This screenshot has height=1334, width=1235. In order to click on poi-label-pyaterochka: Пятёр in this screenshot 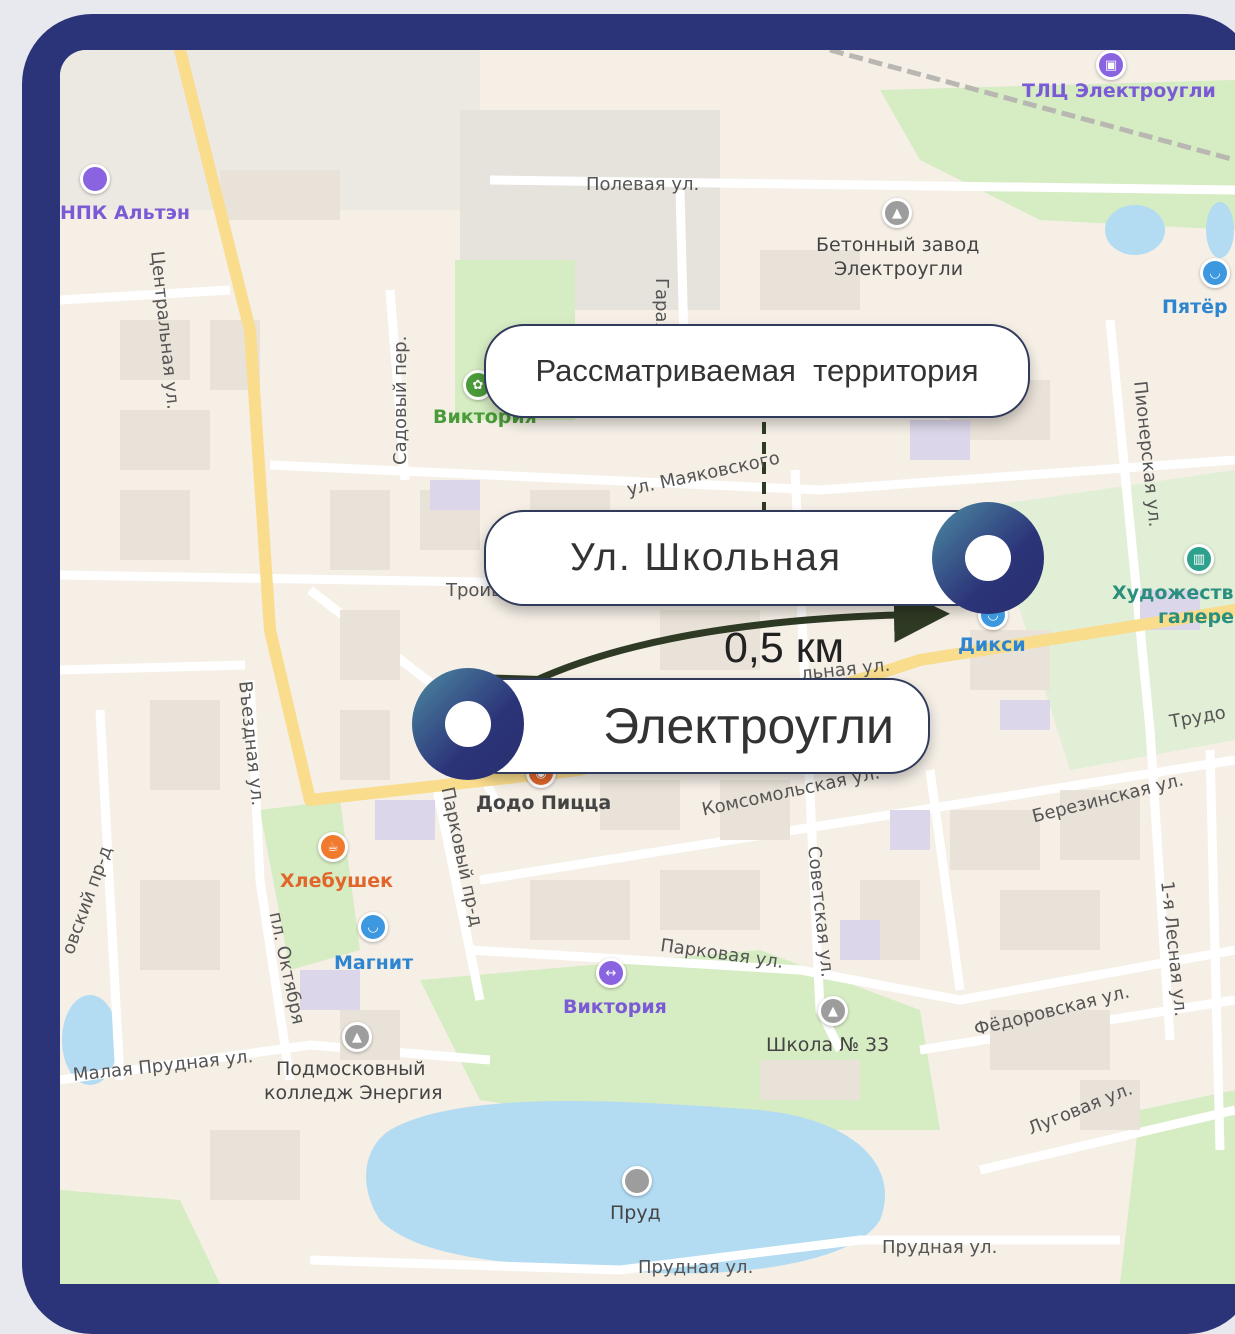, I will do `click(1195, 307)`.